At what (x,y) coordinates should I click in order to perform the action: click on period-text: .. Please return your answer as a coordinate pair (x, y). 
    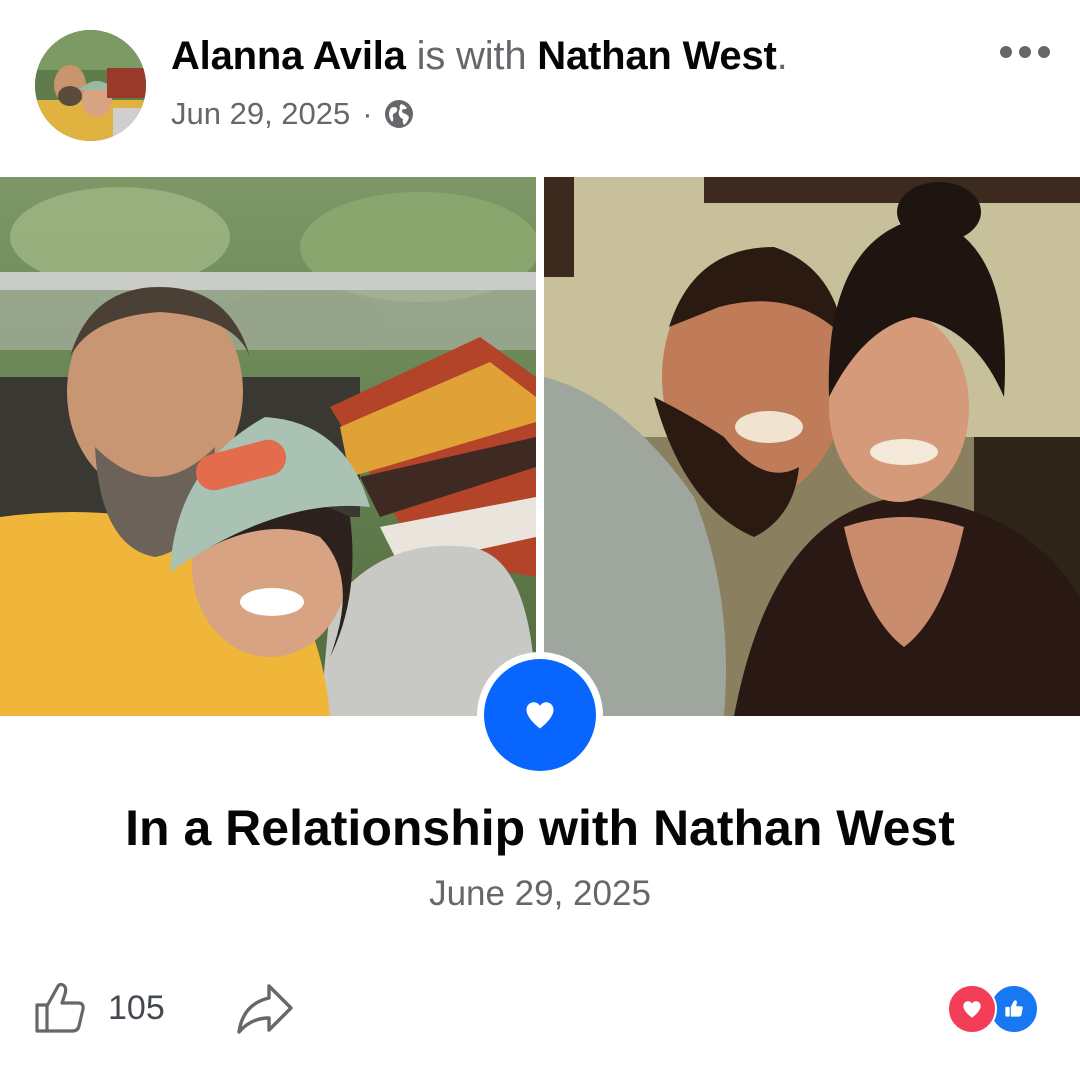
    Looking at the image, I should click on (782, 56).